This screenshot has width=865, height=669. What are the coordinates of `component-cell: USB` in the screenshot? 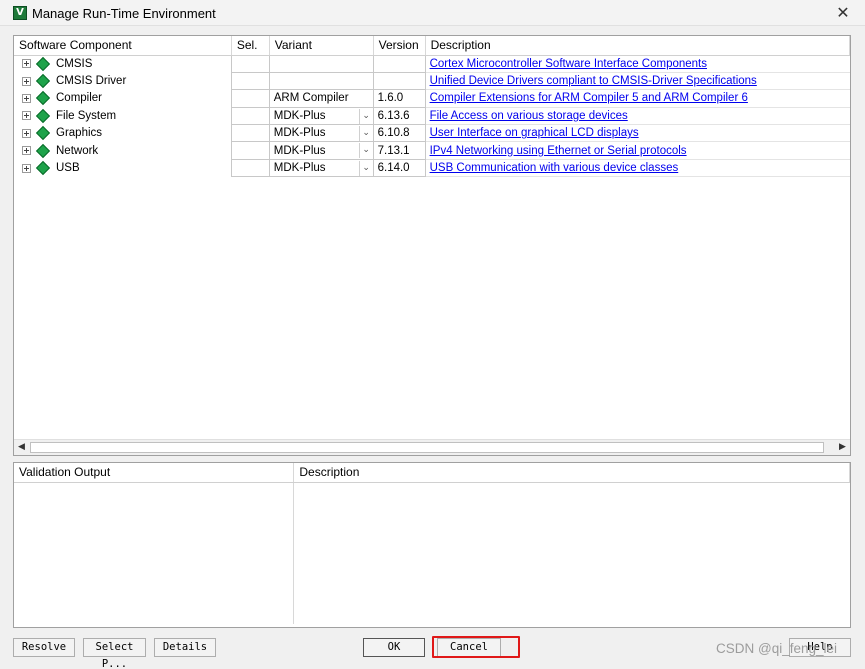 It's located at (122, 167).